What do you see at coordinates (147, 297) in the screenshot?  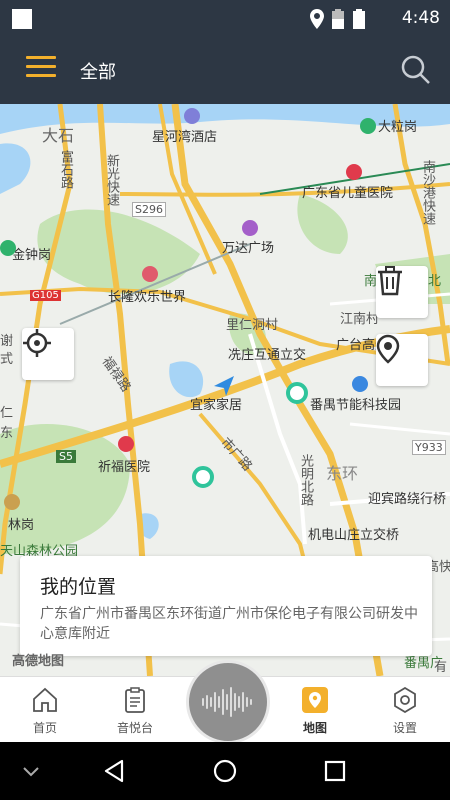 I see `map-label: 长隆欢乐世界` at bounding box center [147, 297].